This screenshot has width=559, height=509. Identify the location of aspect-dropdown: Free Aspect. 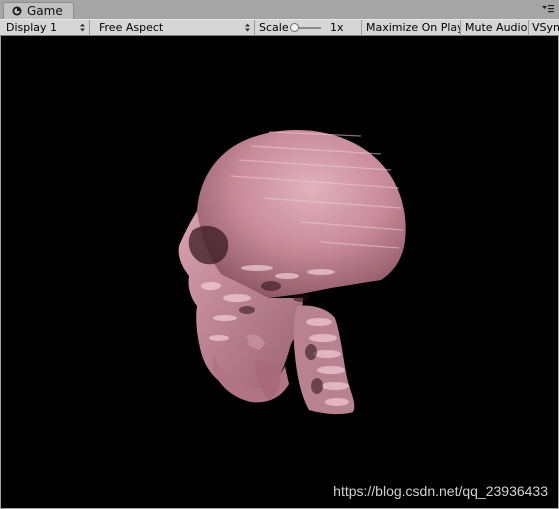
(174, 28).